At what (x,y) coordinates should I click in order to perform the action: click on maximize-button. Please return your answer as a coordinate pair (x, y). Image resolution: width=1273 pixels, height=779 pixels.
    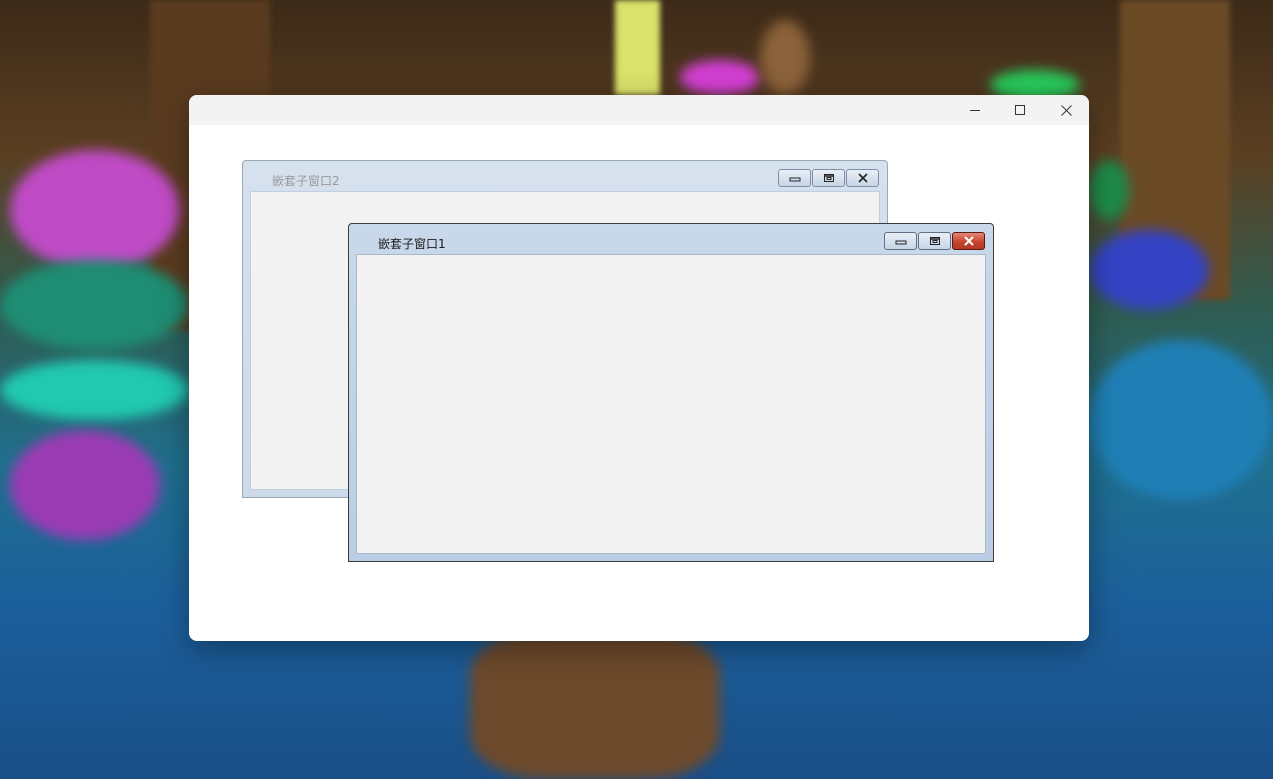
    Looking at the image, I should click on (1020, 110).